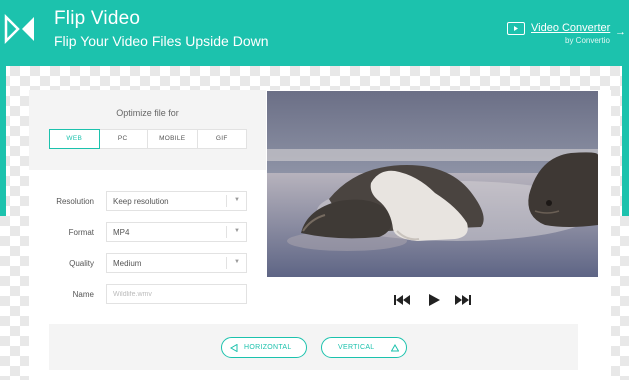  Describe the element at coordinates (402, 300) in the screenshot. I see `skip-back-icon` at that location.